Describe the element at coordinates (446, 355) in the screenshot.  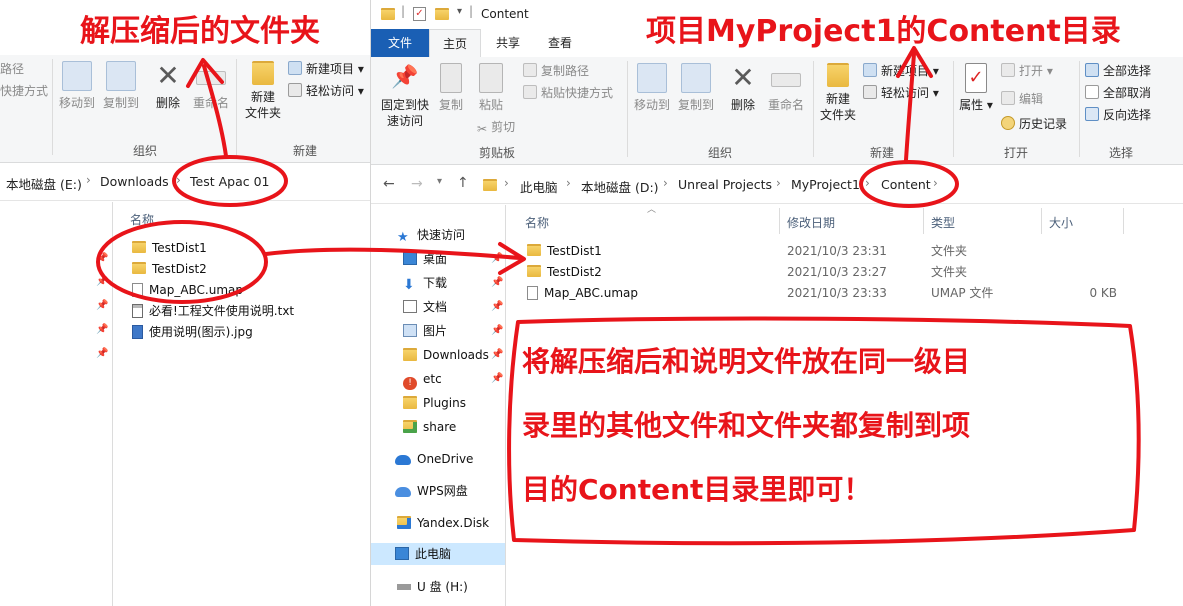
I see `nav-item-downloads-folder: Downloads` at that location.